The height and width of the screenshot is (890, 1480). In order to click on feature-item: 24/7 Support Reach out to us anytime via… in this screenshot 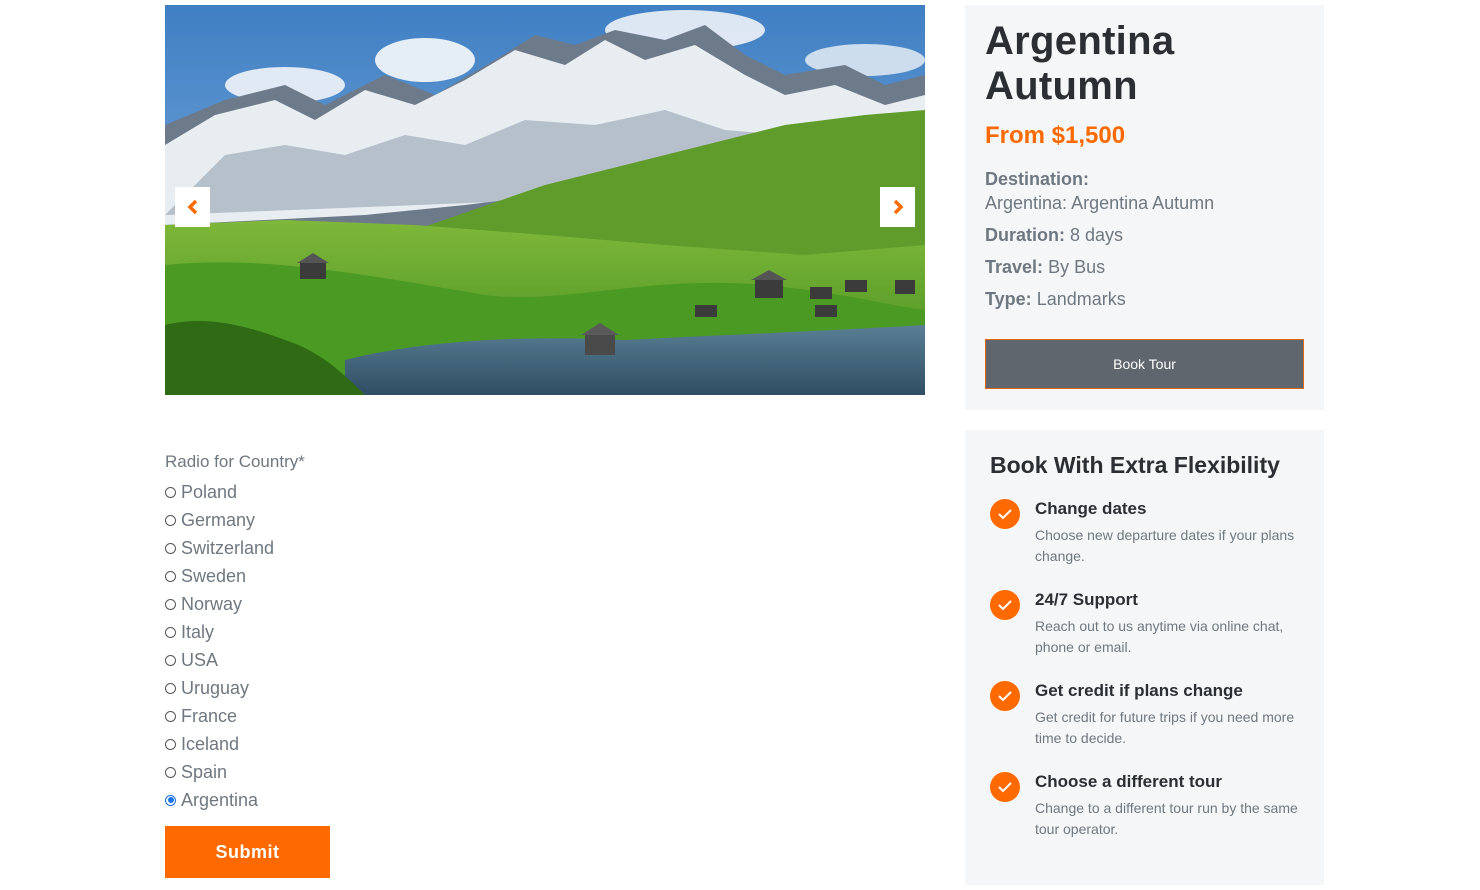, I will do `click(1144, 624)`.